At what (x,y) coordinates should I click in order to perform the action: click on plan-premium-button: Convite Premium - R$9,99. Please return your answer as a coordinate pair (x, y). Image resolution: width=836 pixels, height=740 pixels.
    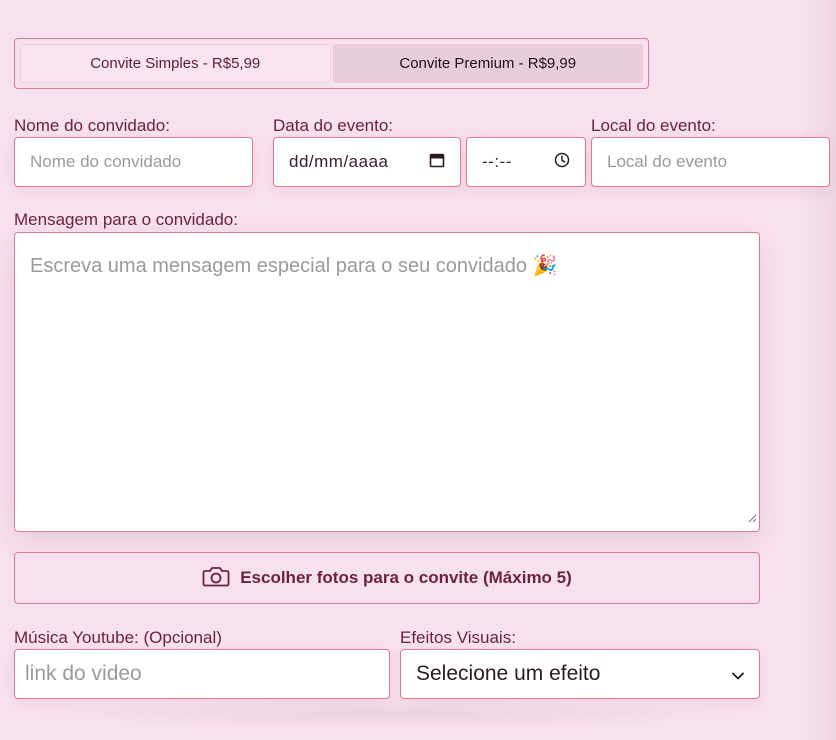
    Looking at the image, I should click on (487, 63).